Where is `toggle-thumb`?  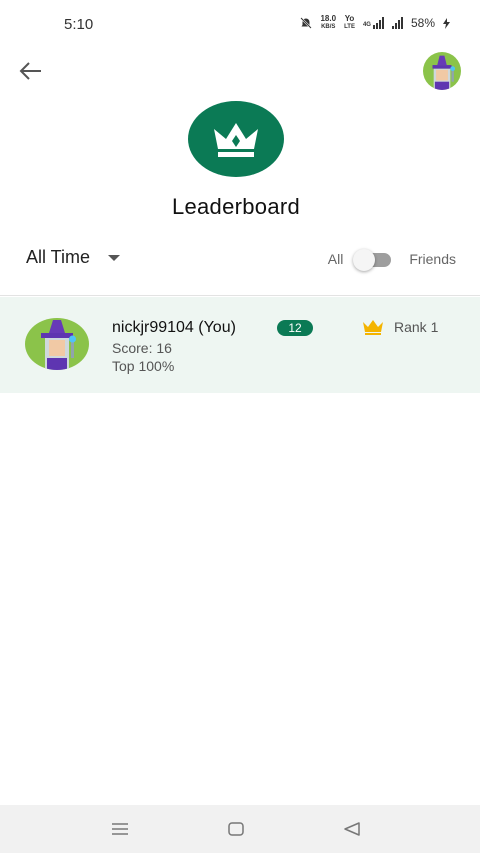 toggle-thumb is located at coordinates (364, 260).